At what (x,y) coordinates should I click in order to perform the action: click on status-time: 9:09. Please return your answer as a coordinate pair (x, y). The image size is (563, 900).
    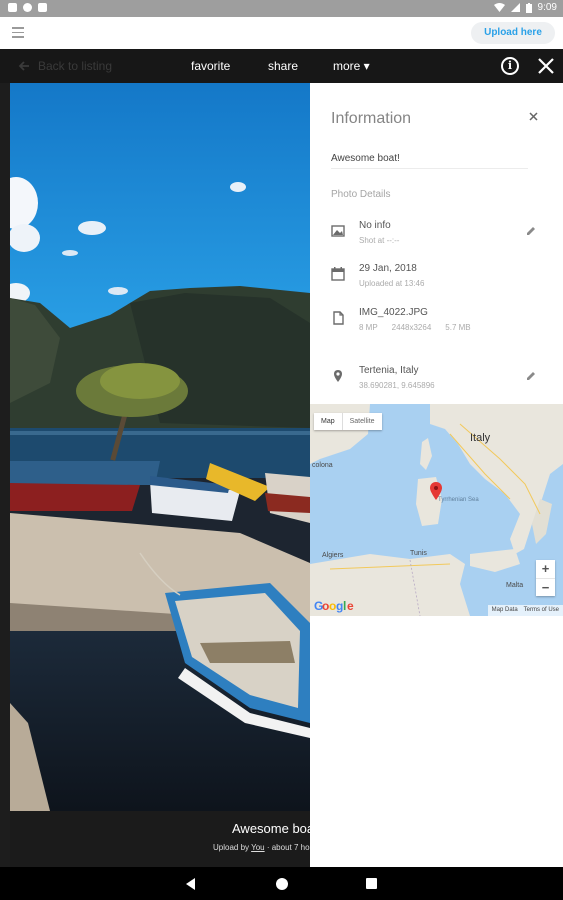
    Looking at the image, I should click on (547, 7).